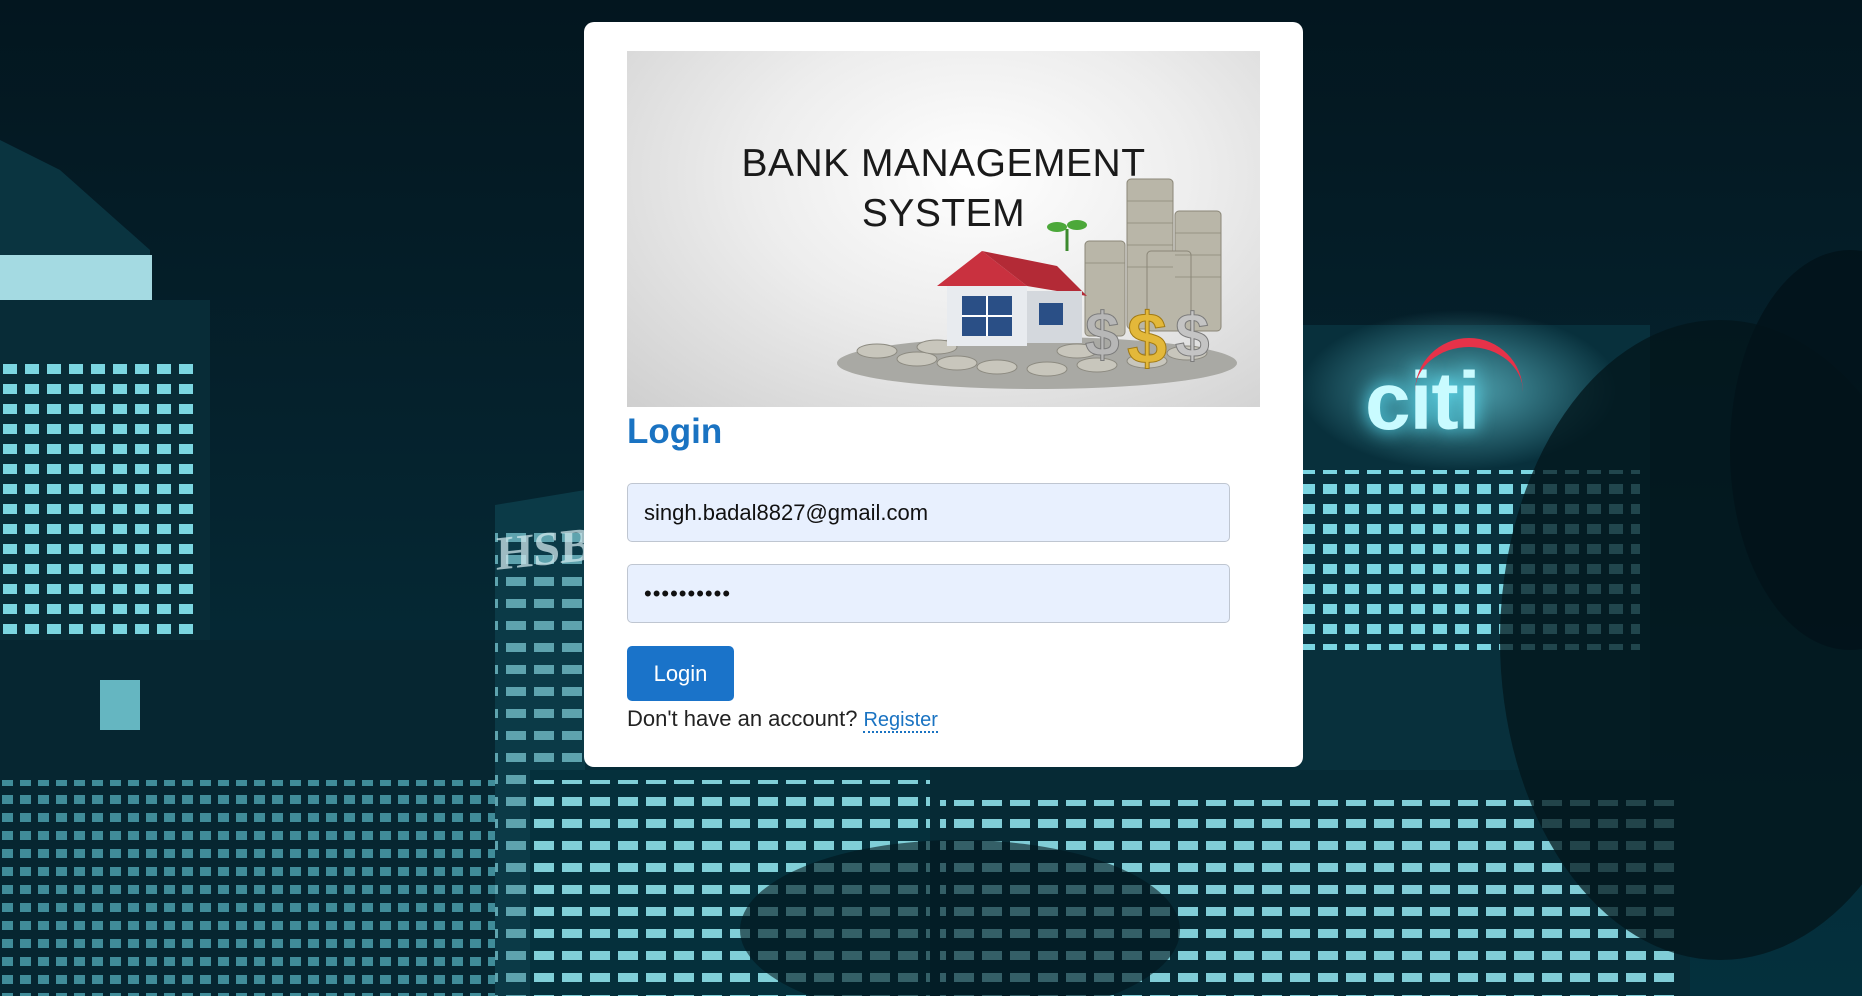  I want to click on register-link: Register, so click(900, 721).